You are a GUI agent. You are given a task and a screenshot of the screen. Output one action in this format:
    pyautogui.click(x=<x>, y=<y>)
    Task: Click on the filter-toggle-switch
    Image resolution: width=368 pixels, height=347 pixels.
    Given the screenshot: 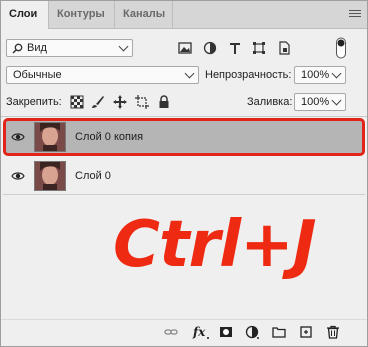 What is the action you would take?
    pyautogui.click(x=341, y=48)
    